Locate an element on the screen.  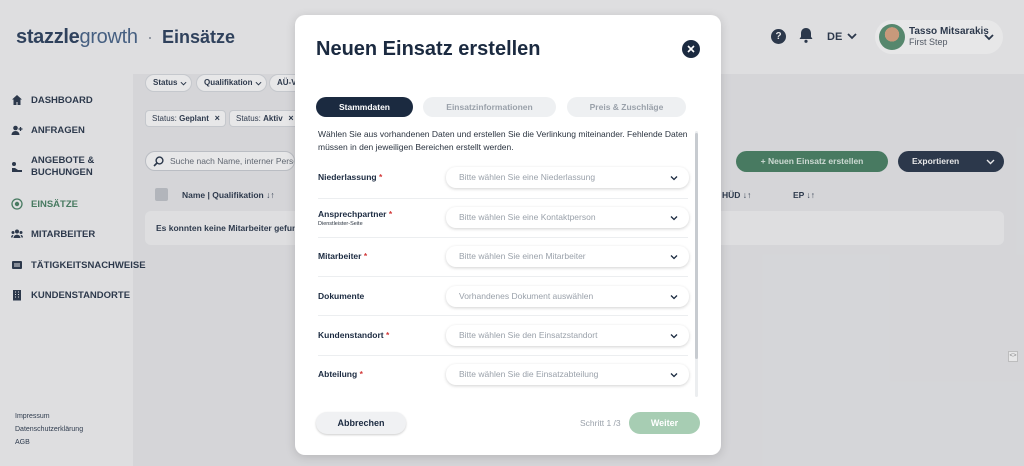
niederlassung-select: Bitte wählen Sie eine Niederlassung is located at coordinates (567, 177).